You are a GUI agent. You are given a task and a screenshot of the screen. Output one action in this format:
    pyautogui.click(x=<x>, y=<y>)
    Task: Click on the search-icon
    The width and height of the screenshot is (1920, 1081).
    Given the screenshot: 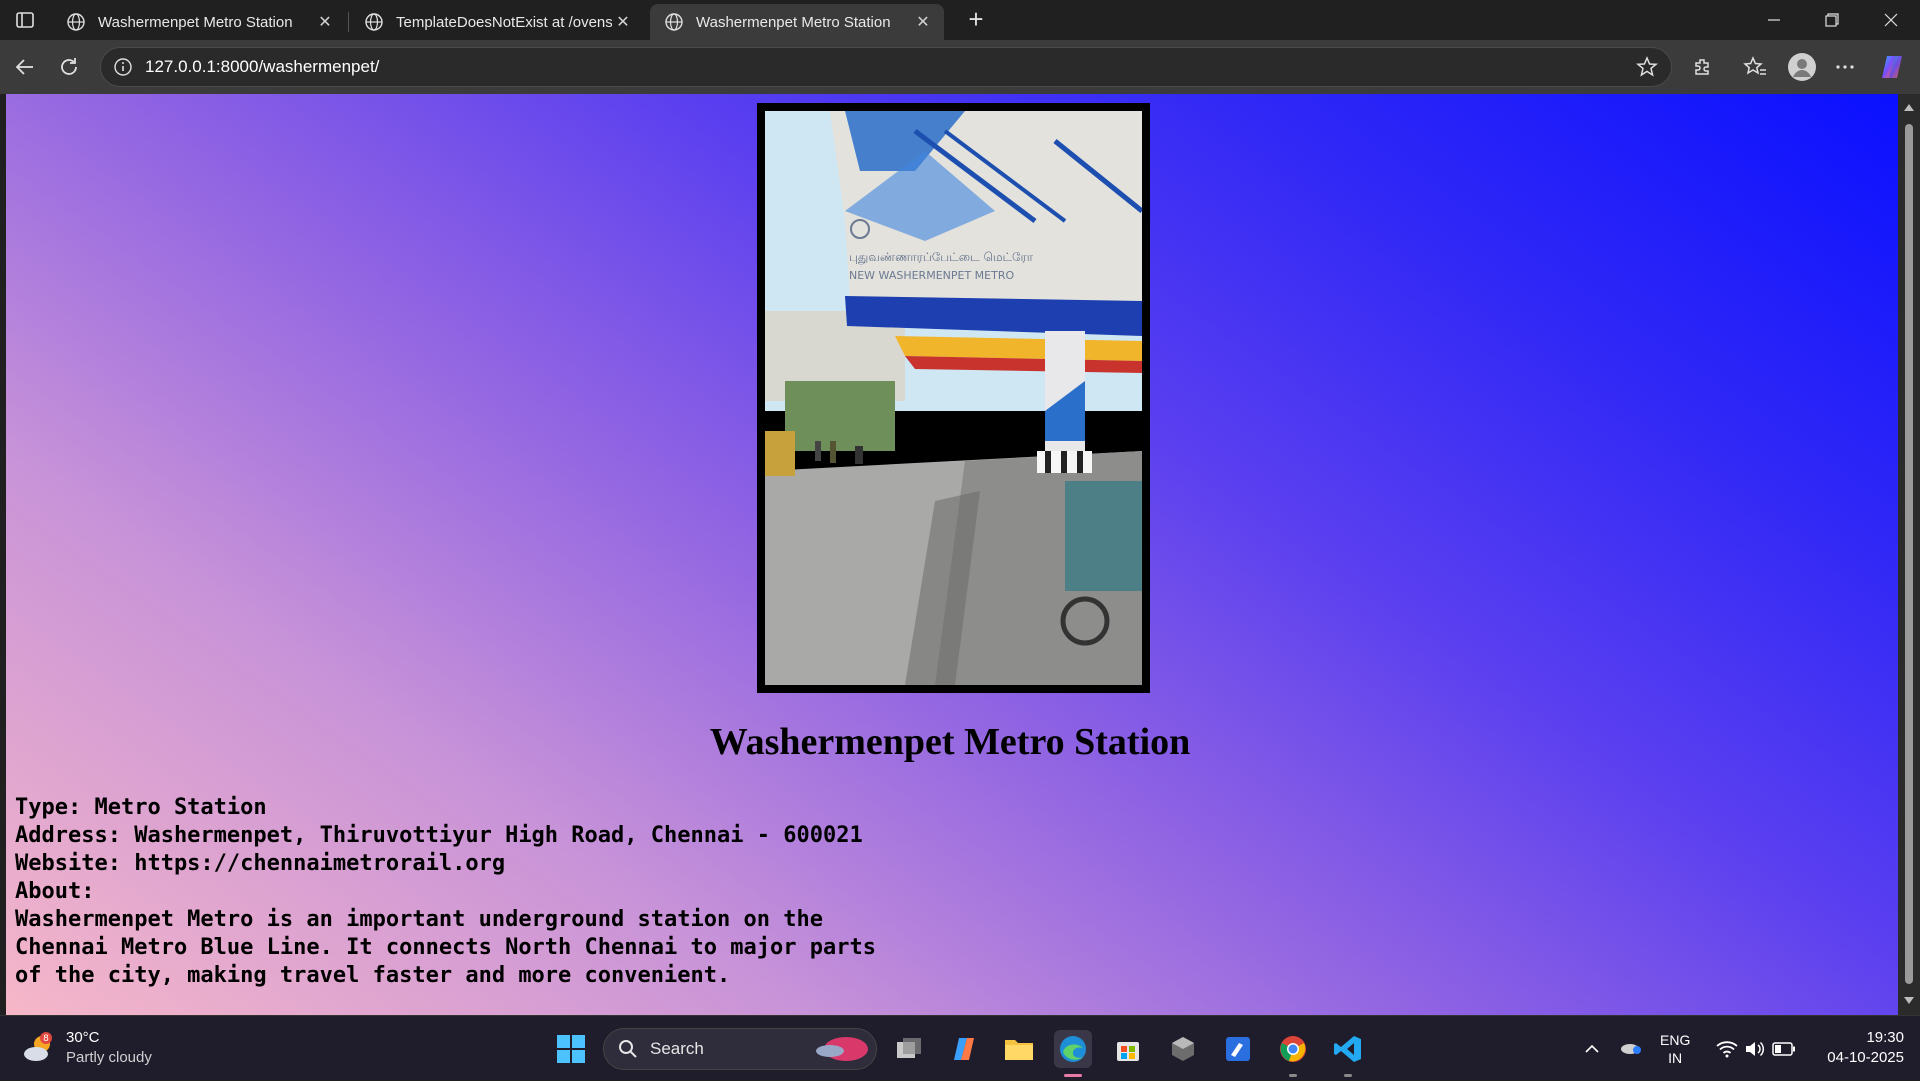 What is the action you would take?
    pyautogui.click(x=628, y=1049)
    